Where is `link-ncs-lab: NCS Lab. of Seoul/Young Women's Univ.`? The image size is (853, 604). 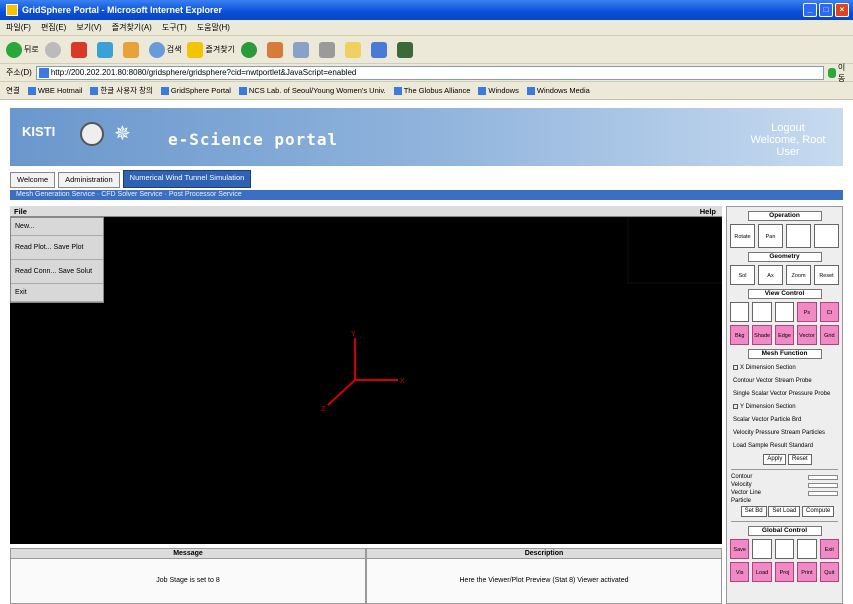 link-ncs-lab: NCS Lab. of Seoul/Young Women's Univ. is located at coordinates (312, 90).